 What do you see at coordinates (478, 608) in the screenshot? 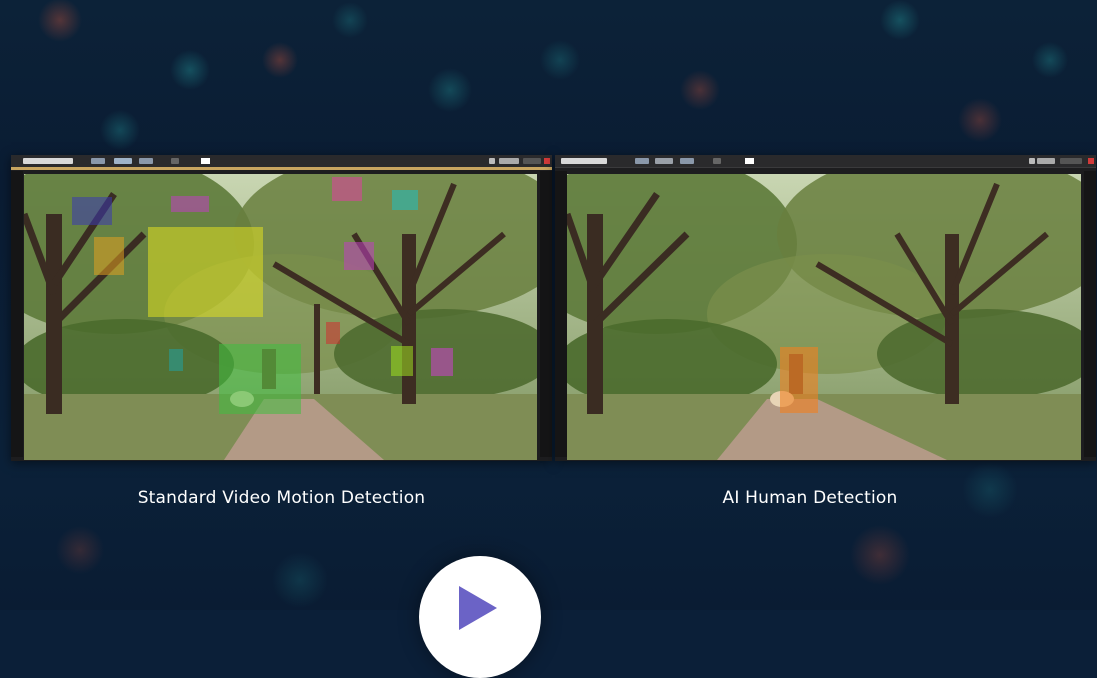
I see `play-icon` at bounding box center [478, 608].